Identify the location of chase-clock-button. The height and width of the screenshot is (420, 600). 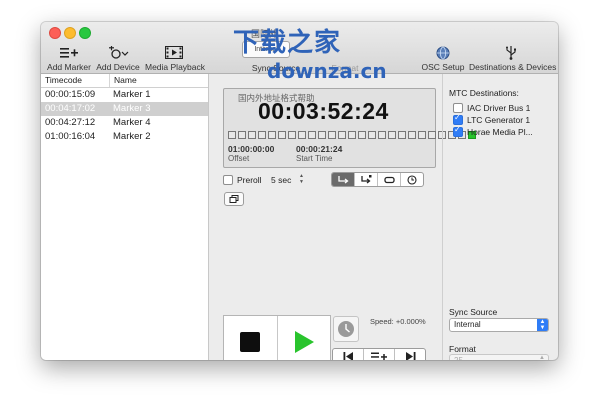
(346, 329).